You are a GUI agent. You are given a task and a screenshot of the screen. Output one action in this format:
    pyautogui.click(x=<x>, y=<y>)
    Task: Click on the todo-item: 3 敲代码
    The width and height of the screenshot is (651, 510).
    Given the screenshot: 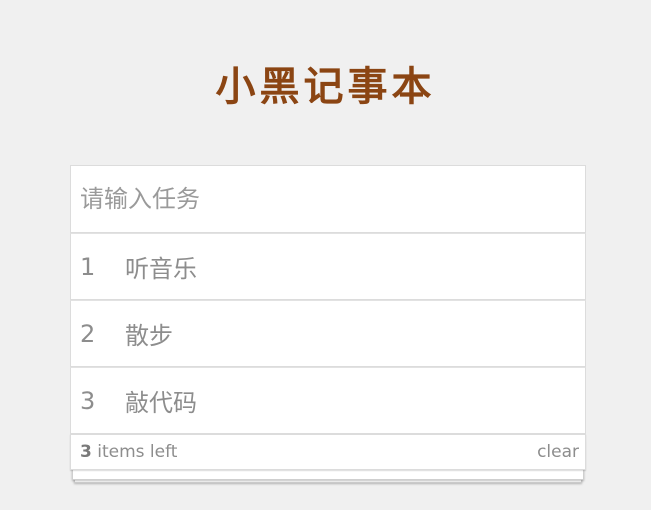 What is the action you would take?
    pyautogui.click(x=328, y=400)
    